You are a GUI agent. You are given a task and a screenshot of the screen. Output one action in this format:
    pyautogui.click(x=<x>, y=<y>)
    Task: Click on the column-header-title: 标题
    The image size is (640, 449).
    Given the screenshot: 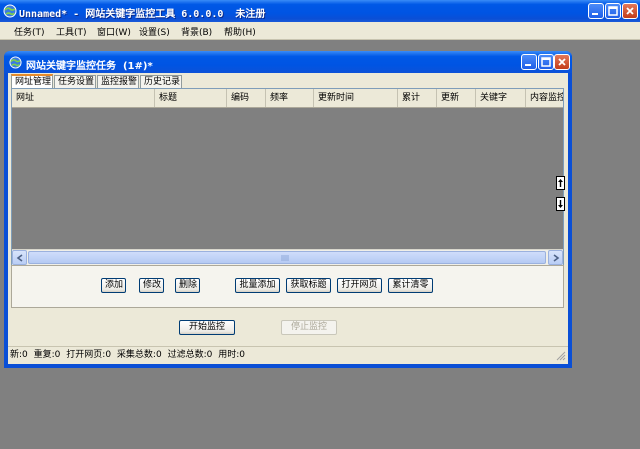 What is the action you would take?
    pyautogui.click(x=191, y=98)
    